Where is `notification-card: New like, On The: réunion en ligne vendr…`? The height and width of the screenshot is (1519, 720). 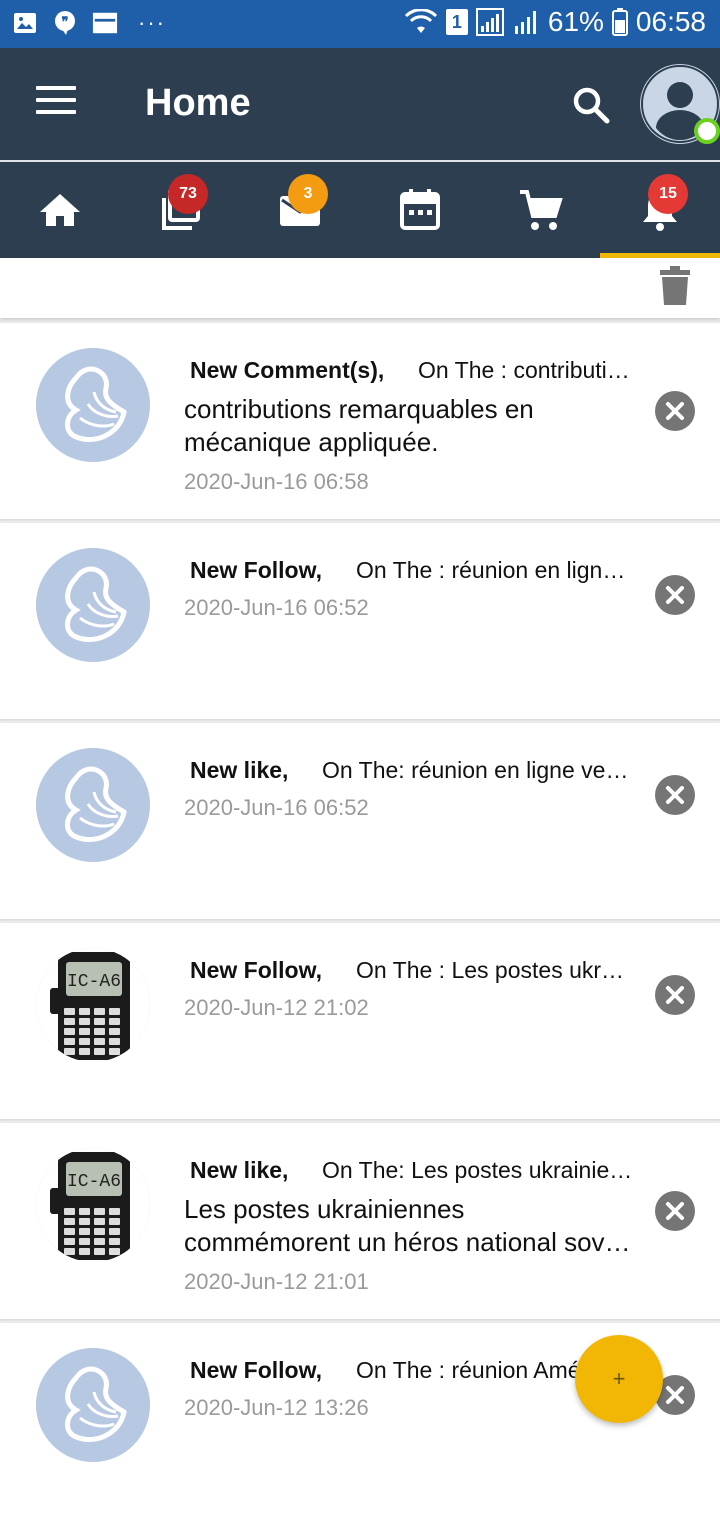
notification-card: New like, On The: réunion en ligne vendr… is located at coordinates (360, 821).